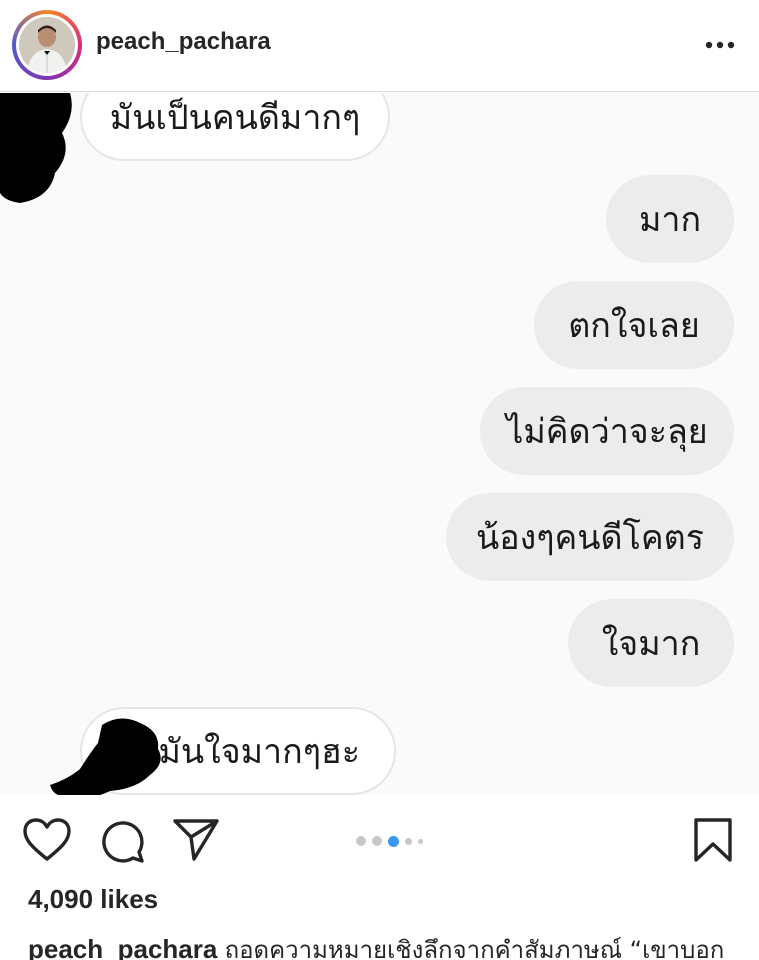 The width and height of the screenshot is (759, 960). I want to click on action-bar, so click(379, 840).